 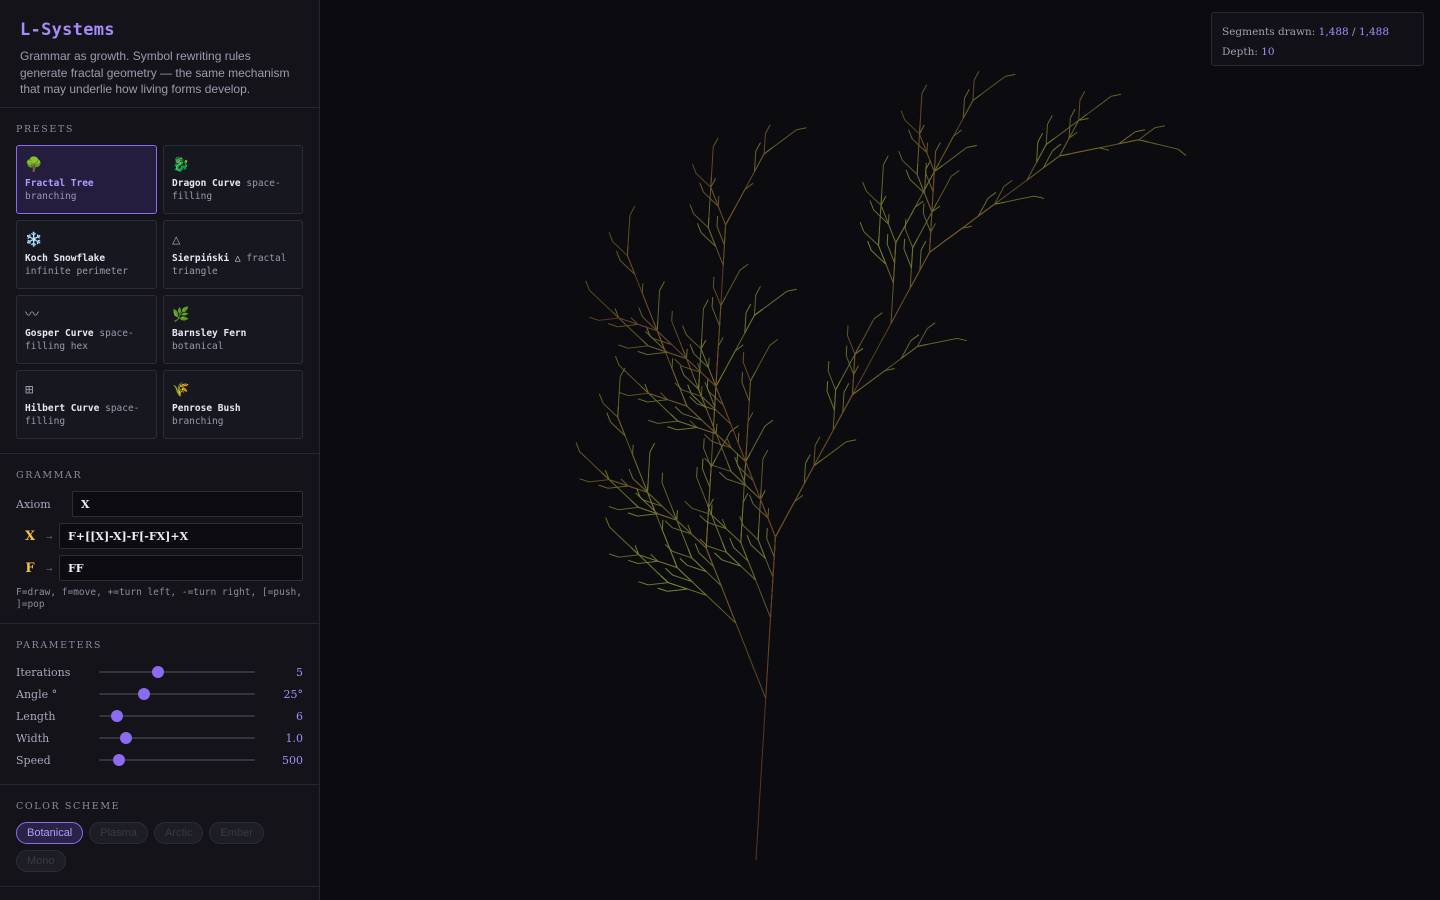 I want to click on color-scheme-chip: Botanical, so click(x=50, y=833).